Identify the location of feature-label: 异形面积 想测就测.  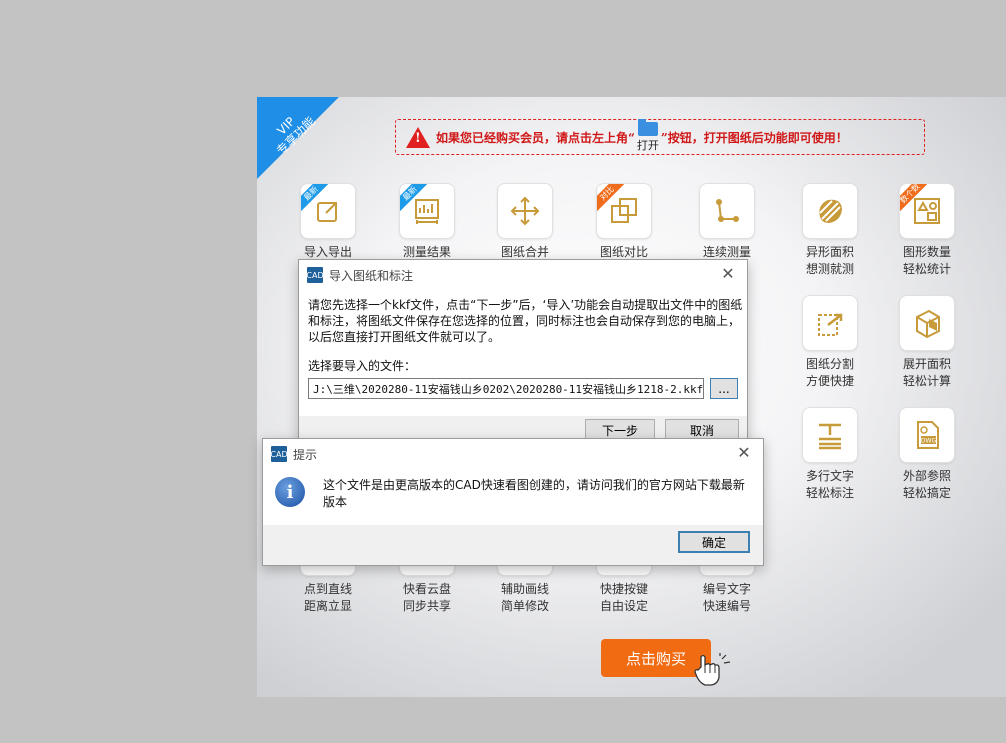
(829, 260).